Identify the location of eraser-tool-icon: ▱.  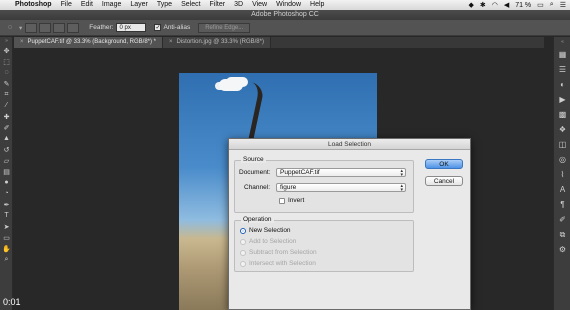
(6, 160).